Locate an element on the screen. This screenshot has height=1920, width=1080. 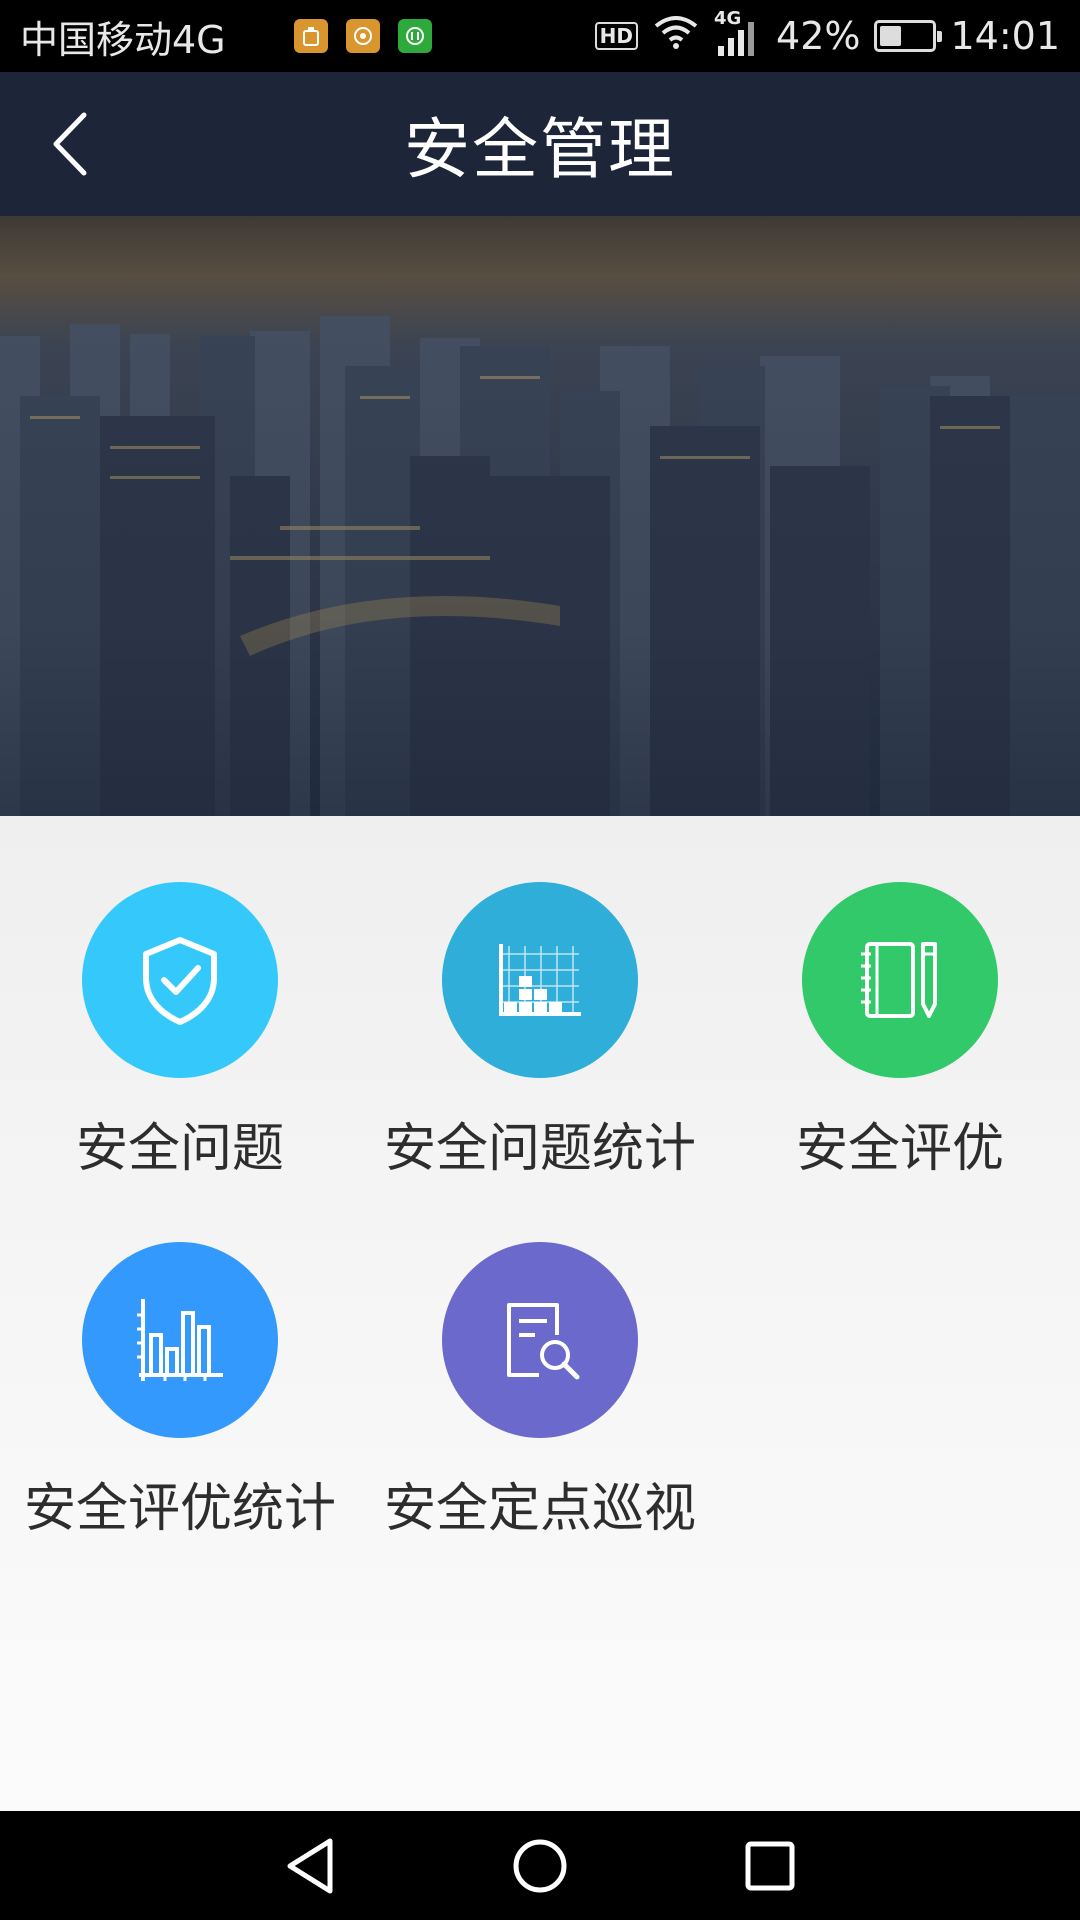
system-nav-bar is located at coordinates (540, 1865).